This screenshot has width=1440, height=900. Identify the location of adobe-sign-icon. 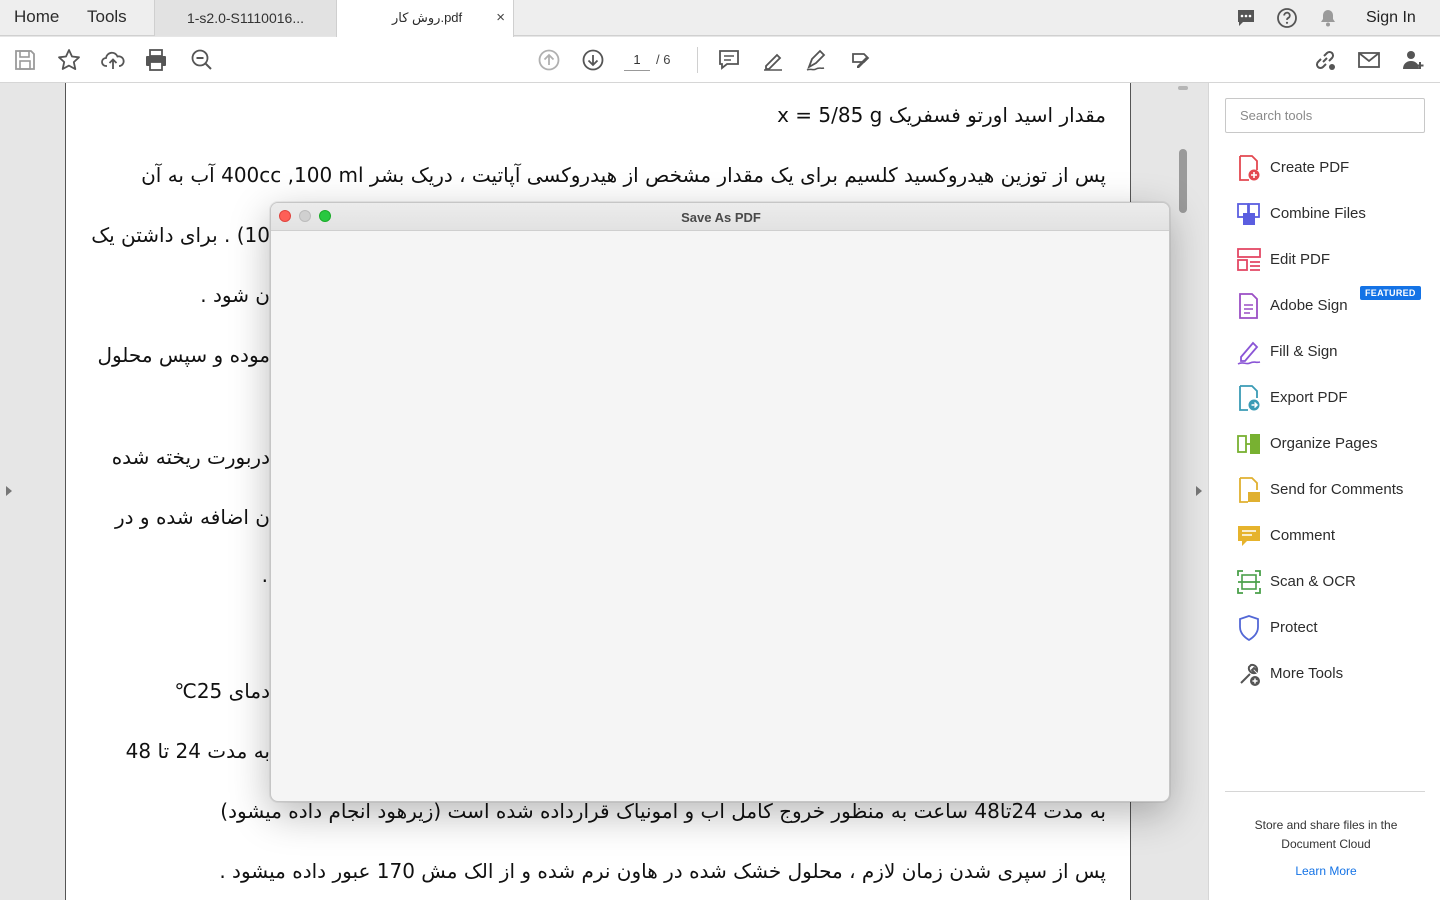
(1248, 306).